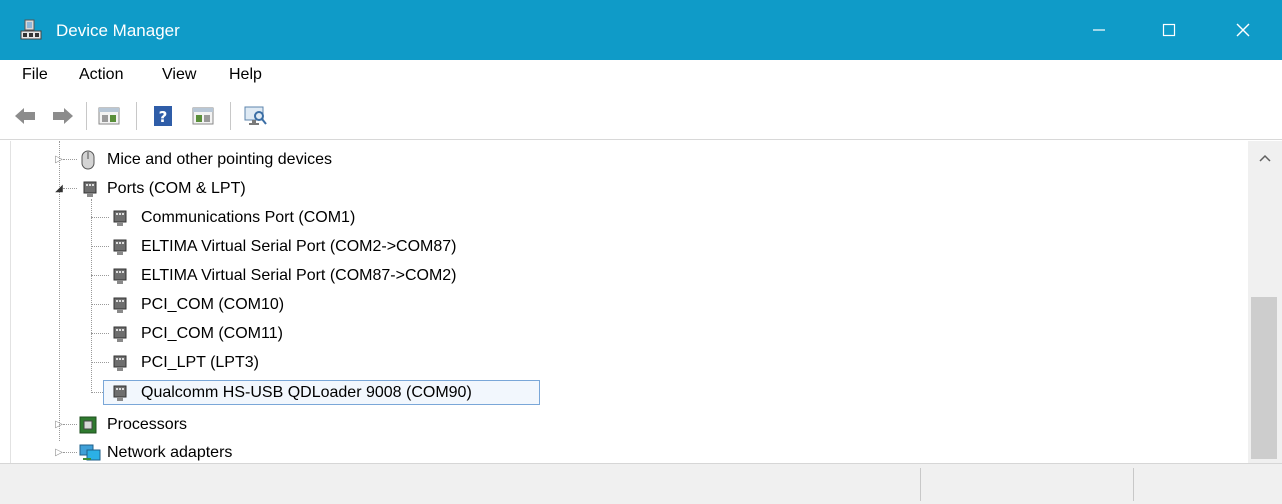 The width and height of the screenshot is (1282, 504). Describe the element at coordinates (170, 452) in the screenshot. I see `tree-node-label: Network adapters` at that location.